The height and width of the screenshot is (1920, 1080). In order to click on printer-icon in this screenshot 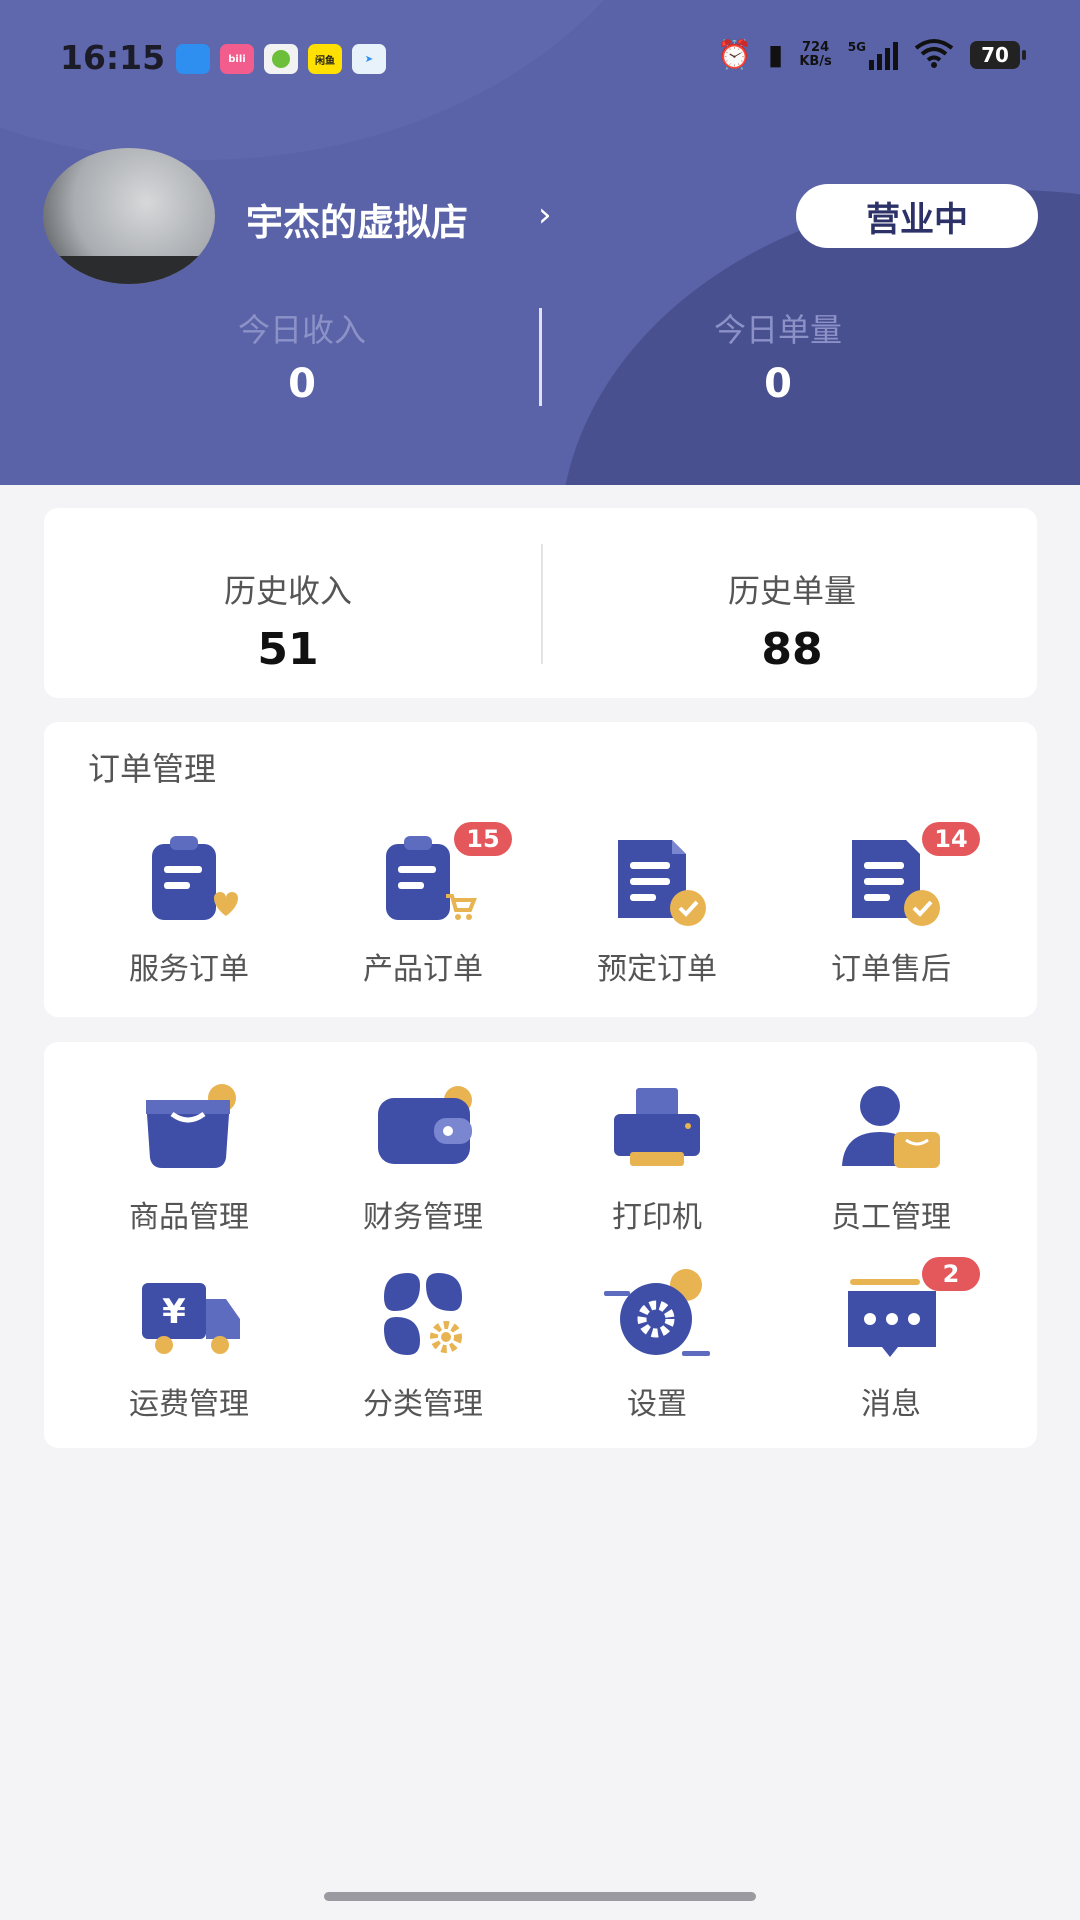, I will do `click(657, 1130)`.